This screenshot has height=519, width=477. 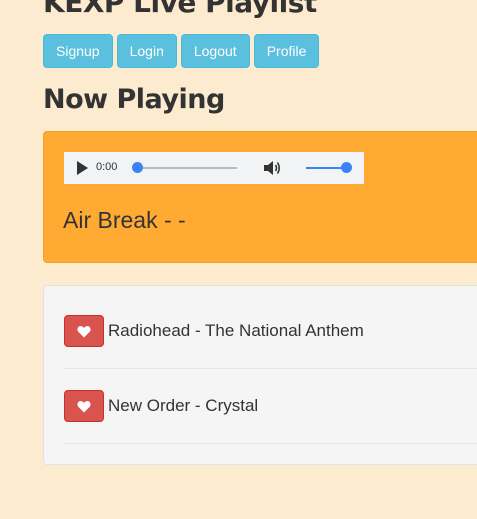 I want to click on track-label: Radiohead - The National Anthem, so click(x=236, y=330).